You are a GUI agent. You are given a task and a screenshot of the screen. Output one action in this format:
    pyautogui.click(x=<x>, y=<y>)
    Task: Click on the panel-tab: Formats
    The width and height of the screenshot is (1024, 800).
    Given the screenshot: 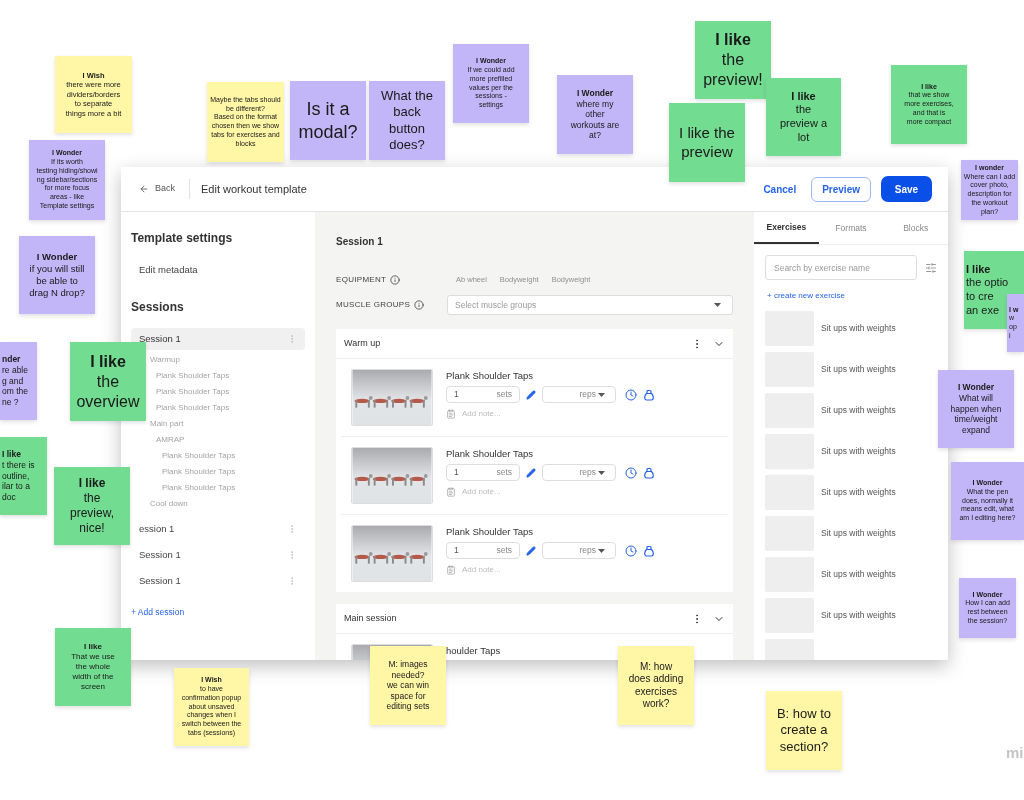 What is the action you would take?
    pyautogui.click(x=851, y=228)
    